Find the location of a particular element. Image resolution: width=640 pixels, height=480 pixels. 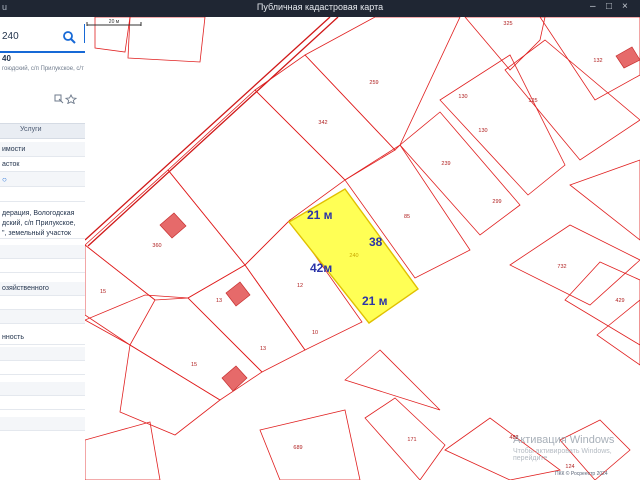

panel-actions is located at coordinates (69, 100).